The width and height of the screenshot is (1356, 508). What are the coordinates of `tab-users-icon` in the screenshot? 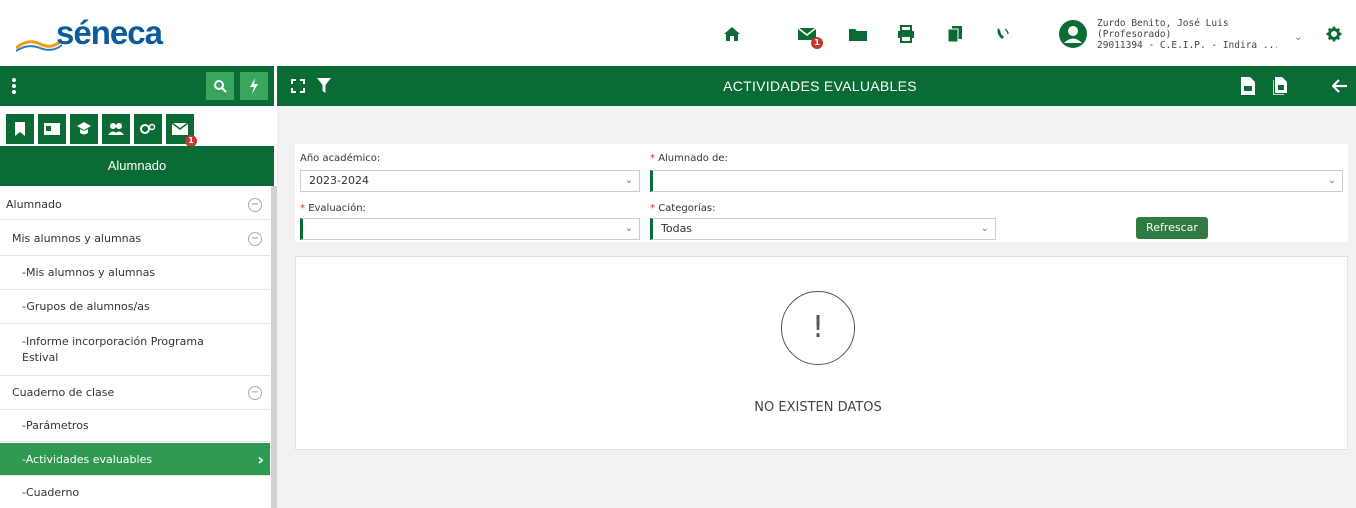 It's located at (116, 129).